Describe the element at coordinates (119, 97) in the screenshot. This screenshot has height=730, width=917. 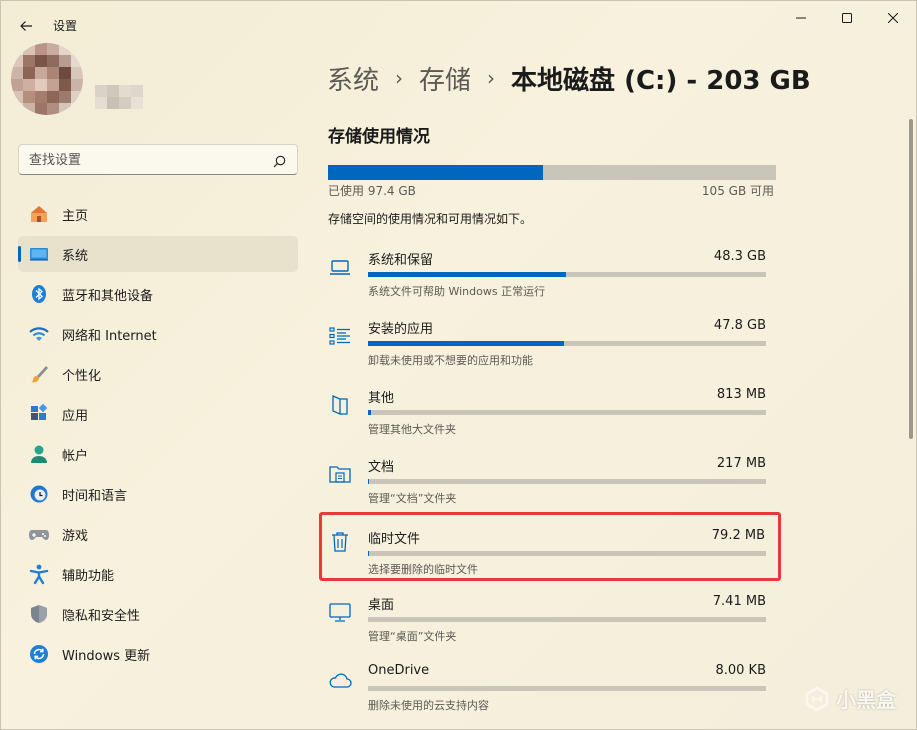
I see `account-name-blurred` at that location.